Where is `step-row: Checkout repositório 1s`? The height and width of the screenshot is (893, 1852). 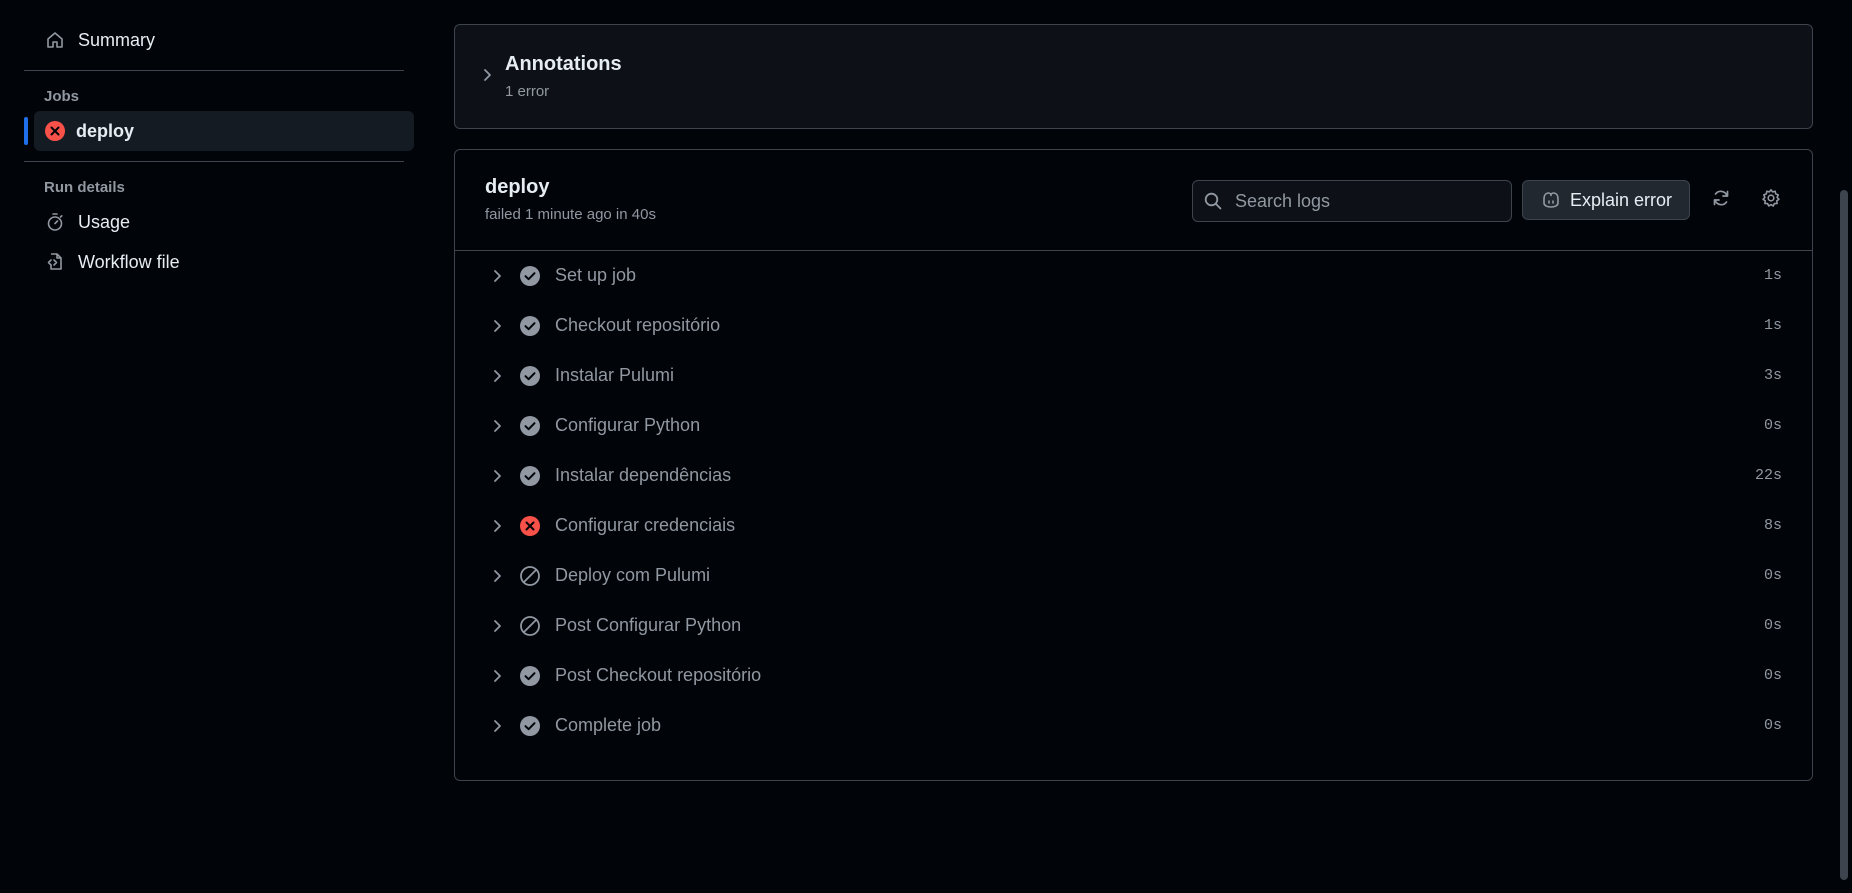 step-row: Checkout repositório 1s is located at coordinates (1133, 326).